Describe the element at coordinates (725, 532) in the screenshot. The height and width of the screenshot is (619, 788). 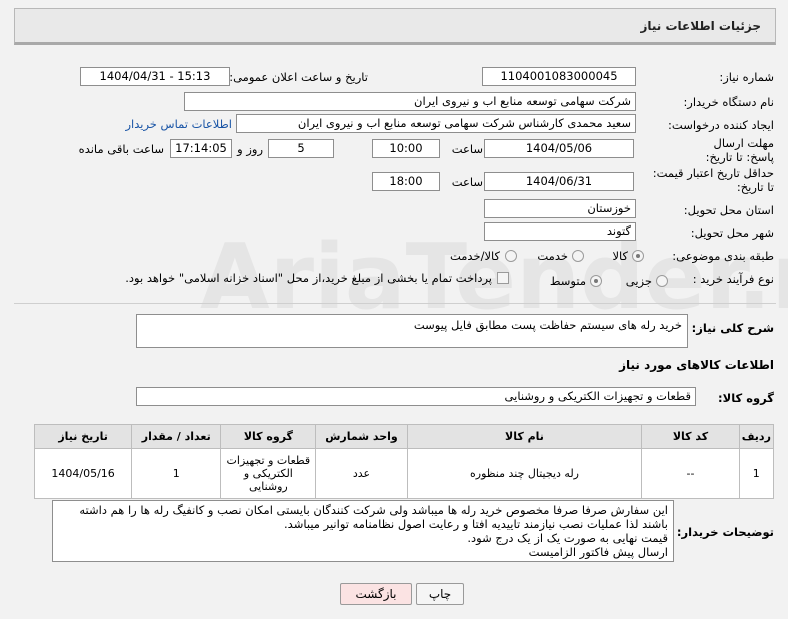
I see `buyer-notes-label: توضیحات خریدار:` at that location.